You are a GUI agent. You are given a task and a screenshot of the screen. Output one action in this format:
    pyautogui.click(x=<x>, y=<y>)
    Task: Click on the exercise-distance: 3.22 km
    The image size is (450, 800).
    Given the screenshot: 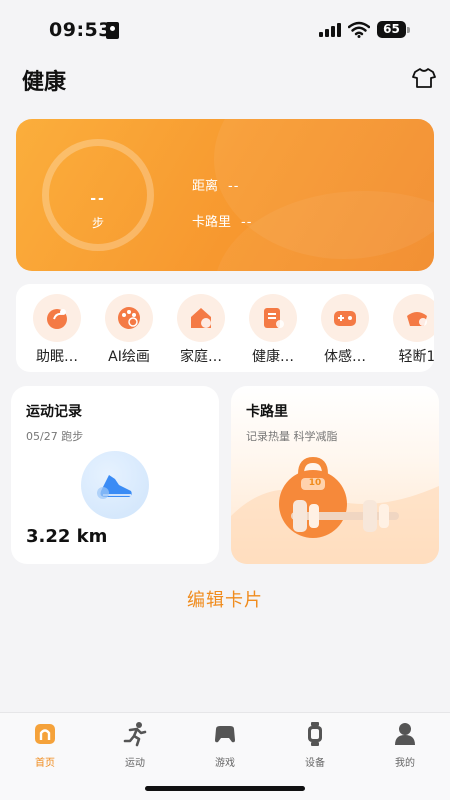 What is the action you would take?
    pyautogui.click(x=67, y=536)
    